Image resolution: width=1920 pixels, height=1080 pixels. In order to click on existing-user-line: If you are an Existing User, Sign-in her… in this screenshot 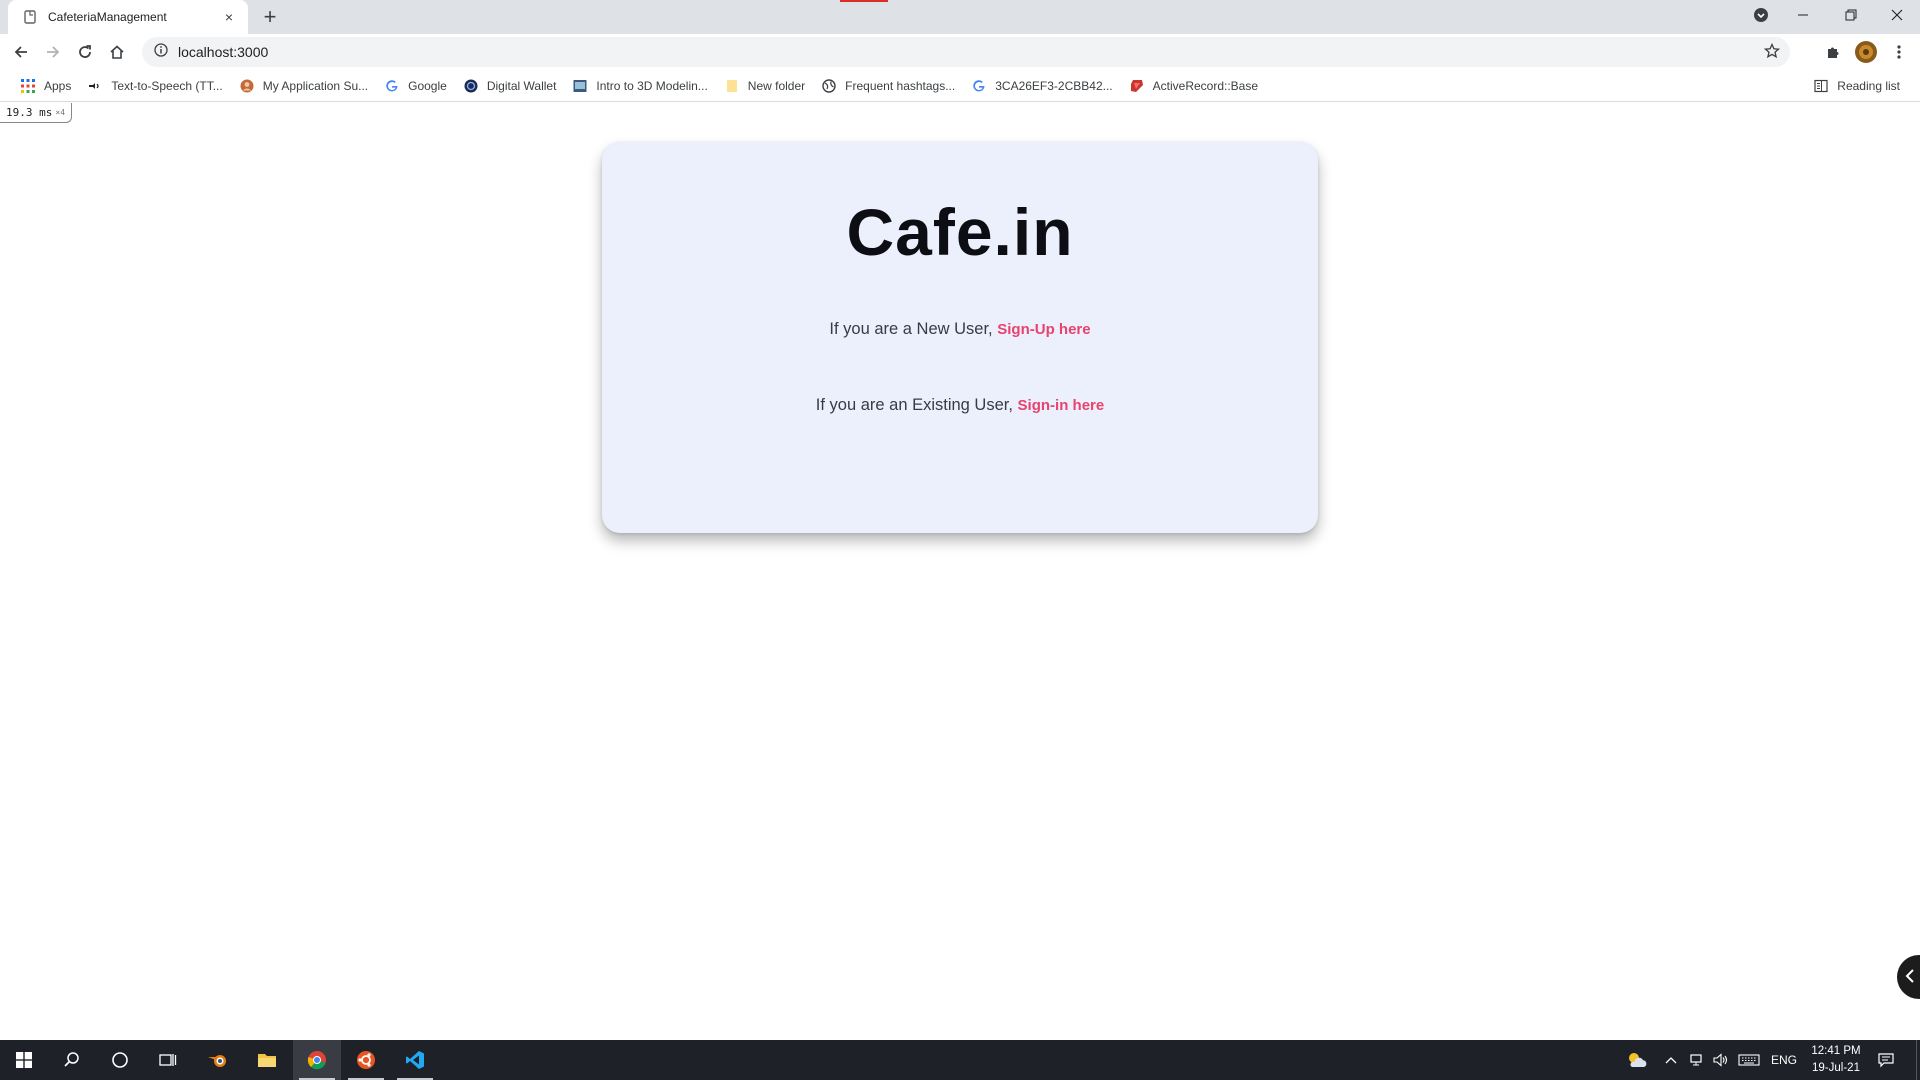, I will do `click(960, 405)`.